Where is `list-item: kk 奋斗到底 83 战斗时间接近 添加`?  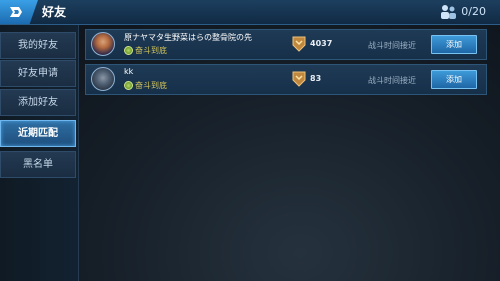 list-item: kk 奋斗到底 83 战斗时间接近 添加 is located at coordinates (286, 79).